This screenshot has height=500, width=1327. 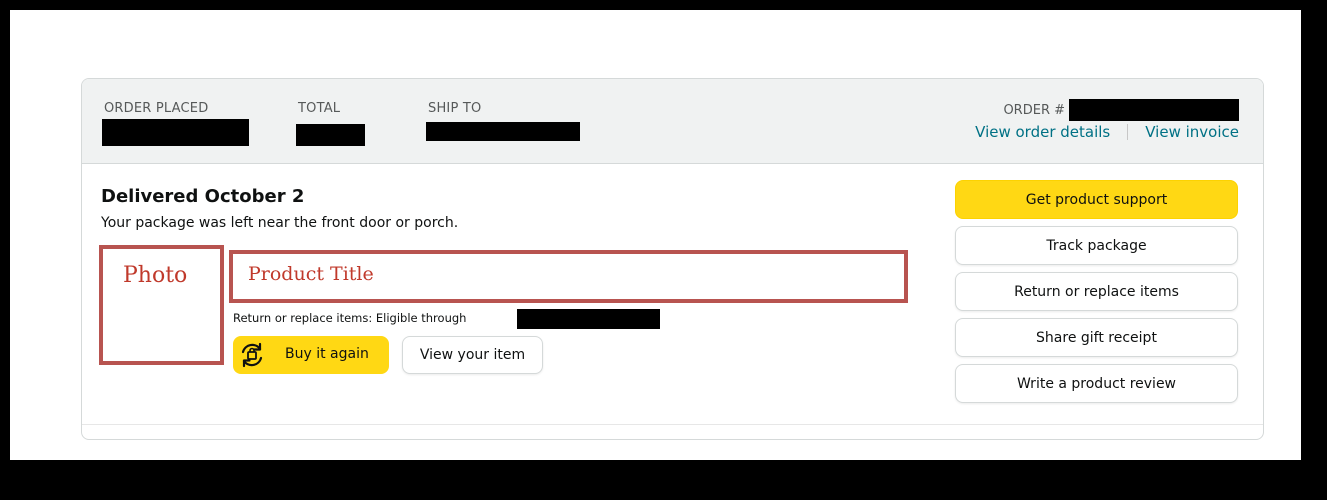 What do you see at coordinates (1034, 110) in the screenshot?
I see `order-number-label: ORDER #` at bounding box center [1034, 110].